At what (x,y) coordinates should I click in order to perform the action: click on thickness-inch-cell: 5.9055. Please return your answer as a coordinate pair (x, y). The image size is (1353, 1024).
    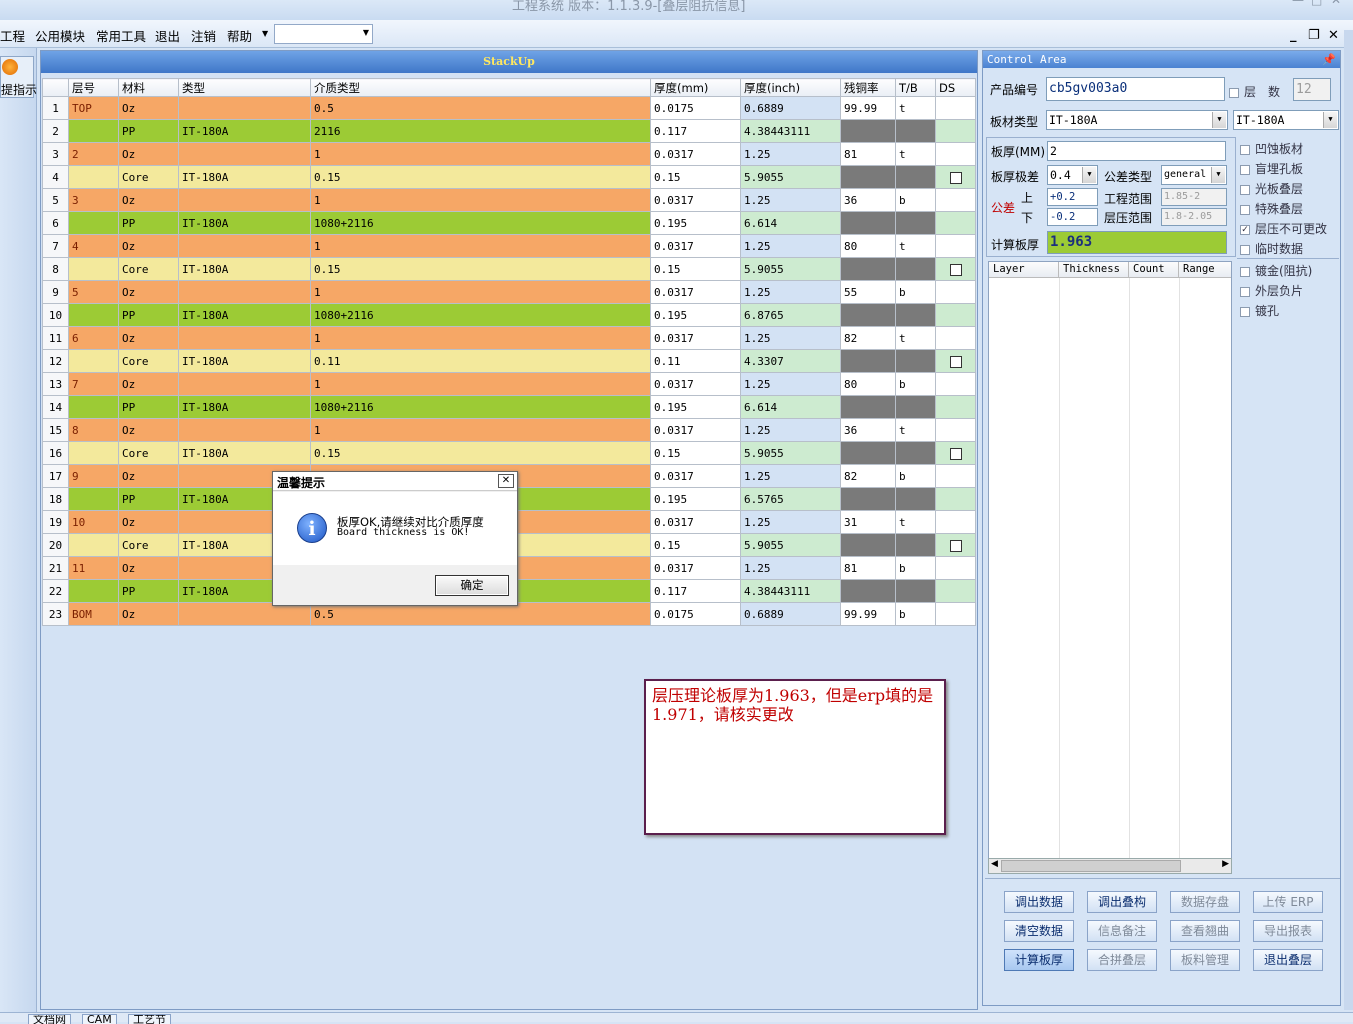
    Looking at the image, I should click on (790, 545).